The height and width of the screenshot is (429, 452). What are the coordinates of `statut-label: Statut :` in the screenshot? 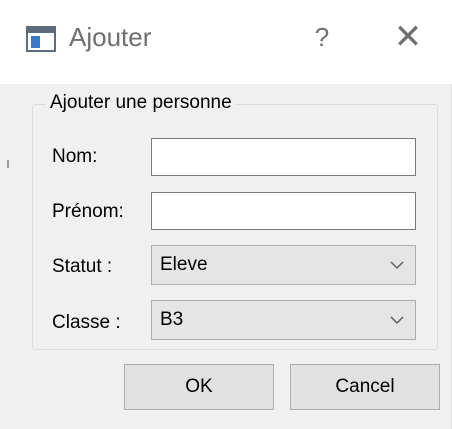 It's located at (82, 266).